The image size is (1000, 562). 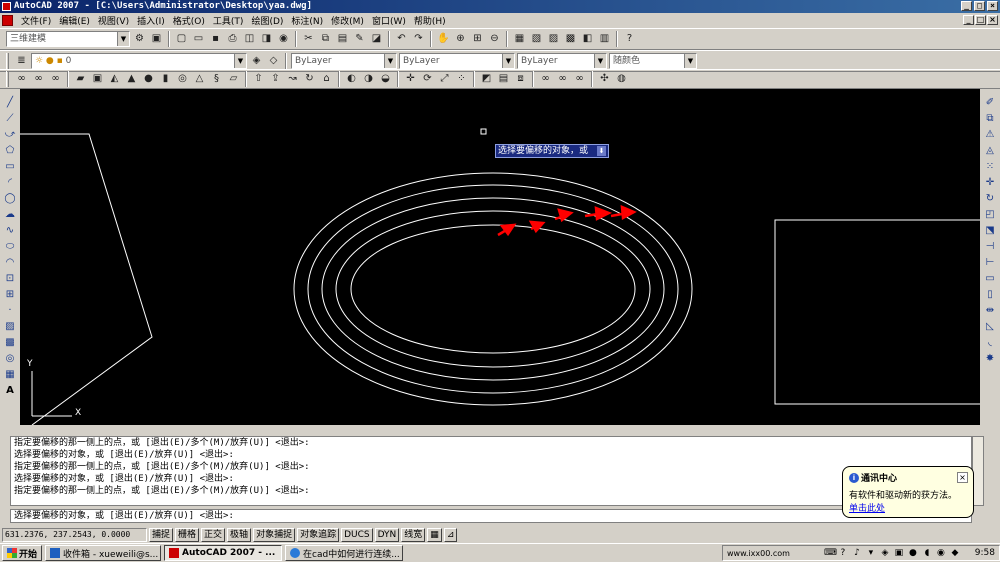 I want to click on menu-window: 窗口(W), so click(x=389, y=20).